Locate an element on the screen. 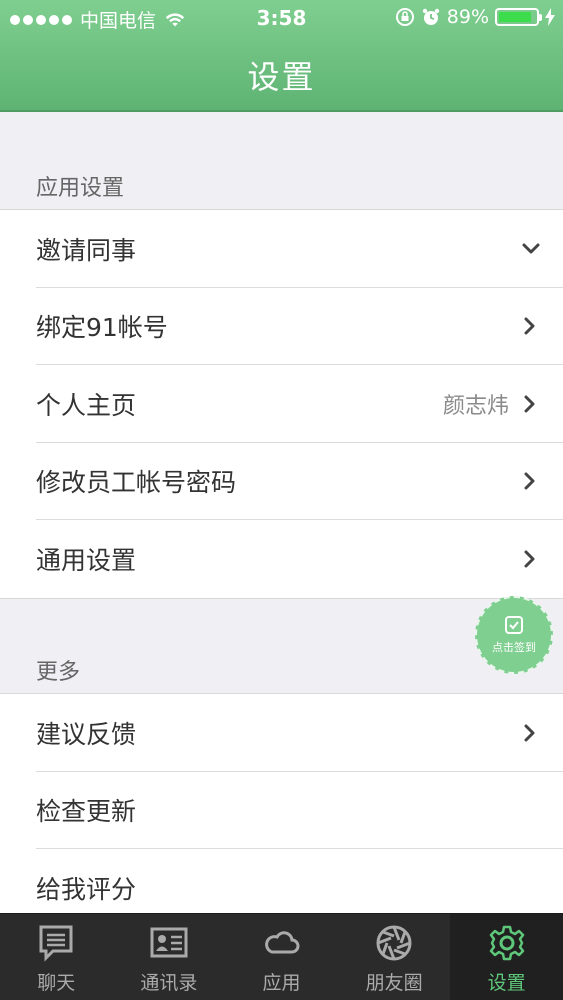 The image size is (563, 1000). status-bar: 中国电信 3:58 89% is located at coordinates (281, 19).